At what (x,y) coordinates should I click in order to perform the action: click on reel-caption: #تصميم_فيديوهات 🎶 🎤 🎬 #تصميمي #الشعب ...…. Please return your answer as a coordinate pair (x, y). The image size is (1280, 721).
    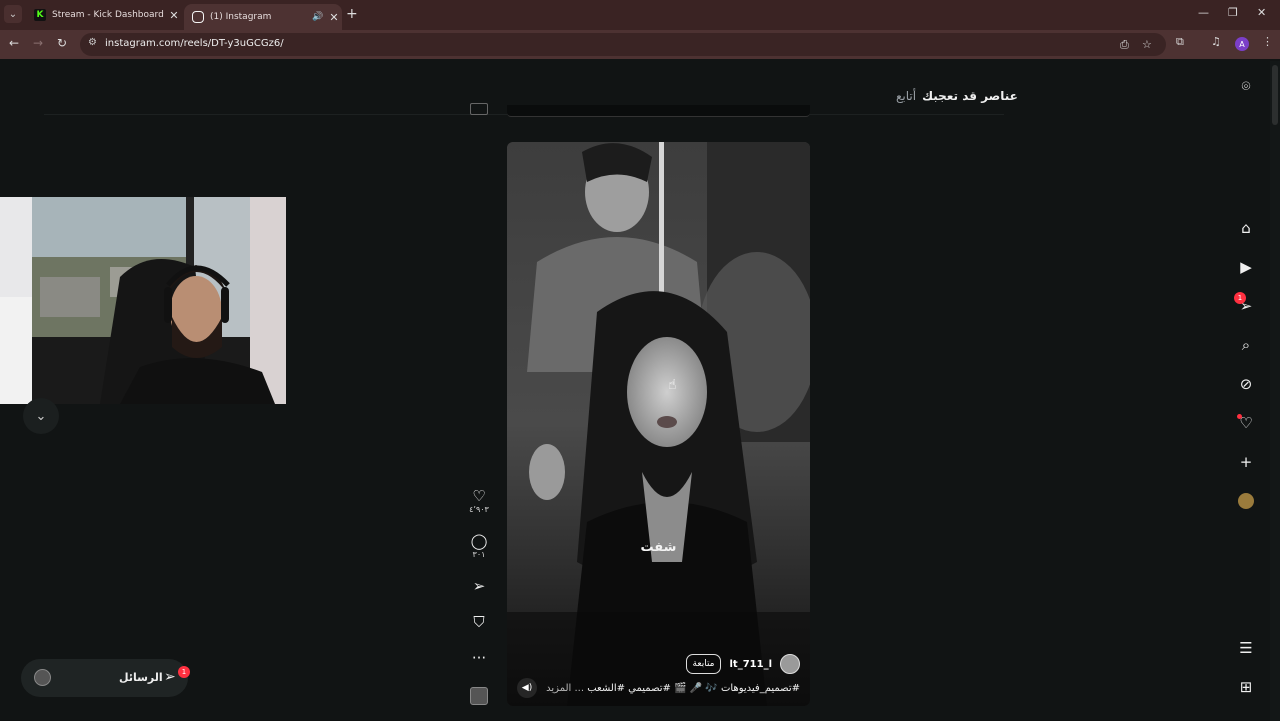
    Looking at the image, I should click on (673, 688).